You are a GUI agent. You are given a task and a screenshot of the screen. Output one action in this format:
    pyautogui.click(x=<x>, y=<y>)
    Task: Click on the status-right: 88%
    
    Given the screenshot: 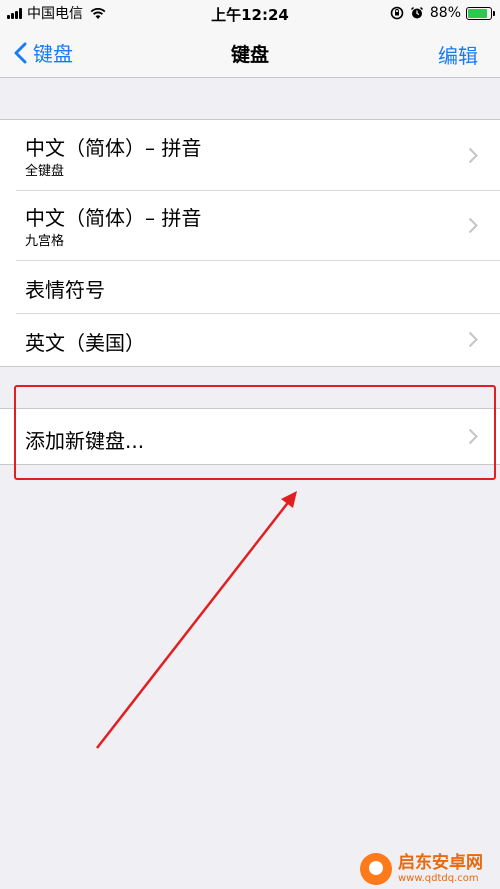 What is the action you would take?
    pyautogui.click(x=442, y=13)
    